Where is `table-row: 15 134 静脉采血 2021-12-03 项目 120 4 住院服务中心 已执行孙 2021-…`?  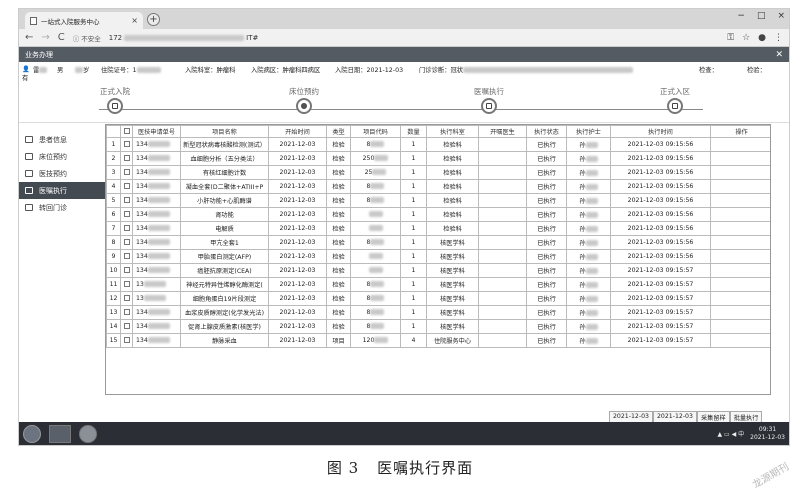 table-row: 15 134 静脉采血 2021-12-03 项目 120 4 住院服务中心 已执行孙 2021-… is located at coordinates (438, 340).